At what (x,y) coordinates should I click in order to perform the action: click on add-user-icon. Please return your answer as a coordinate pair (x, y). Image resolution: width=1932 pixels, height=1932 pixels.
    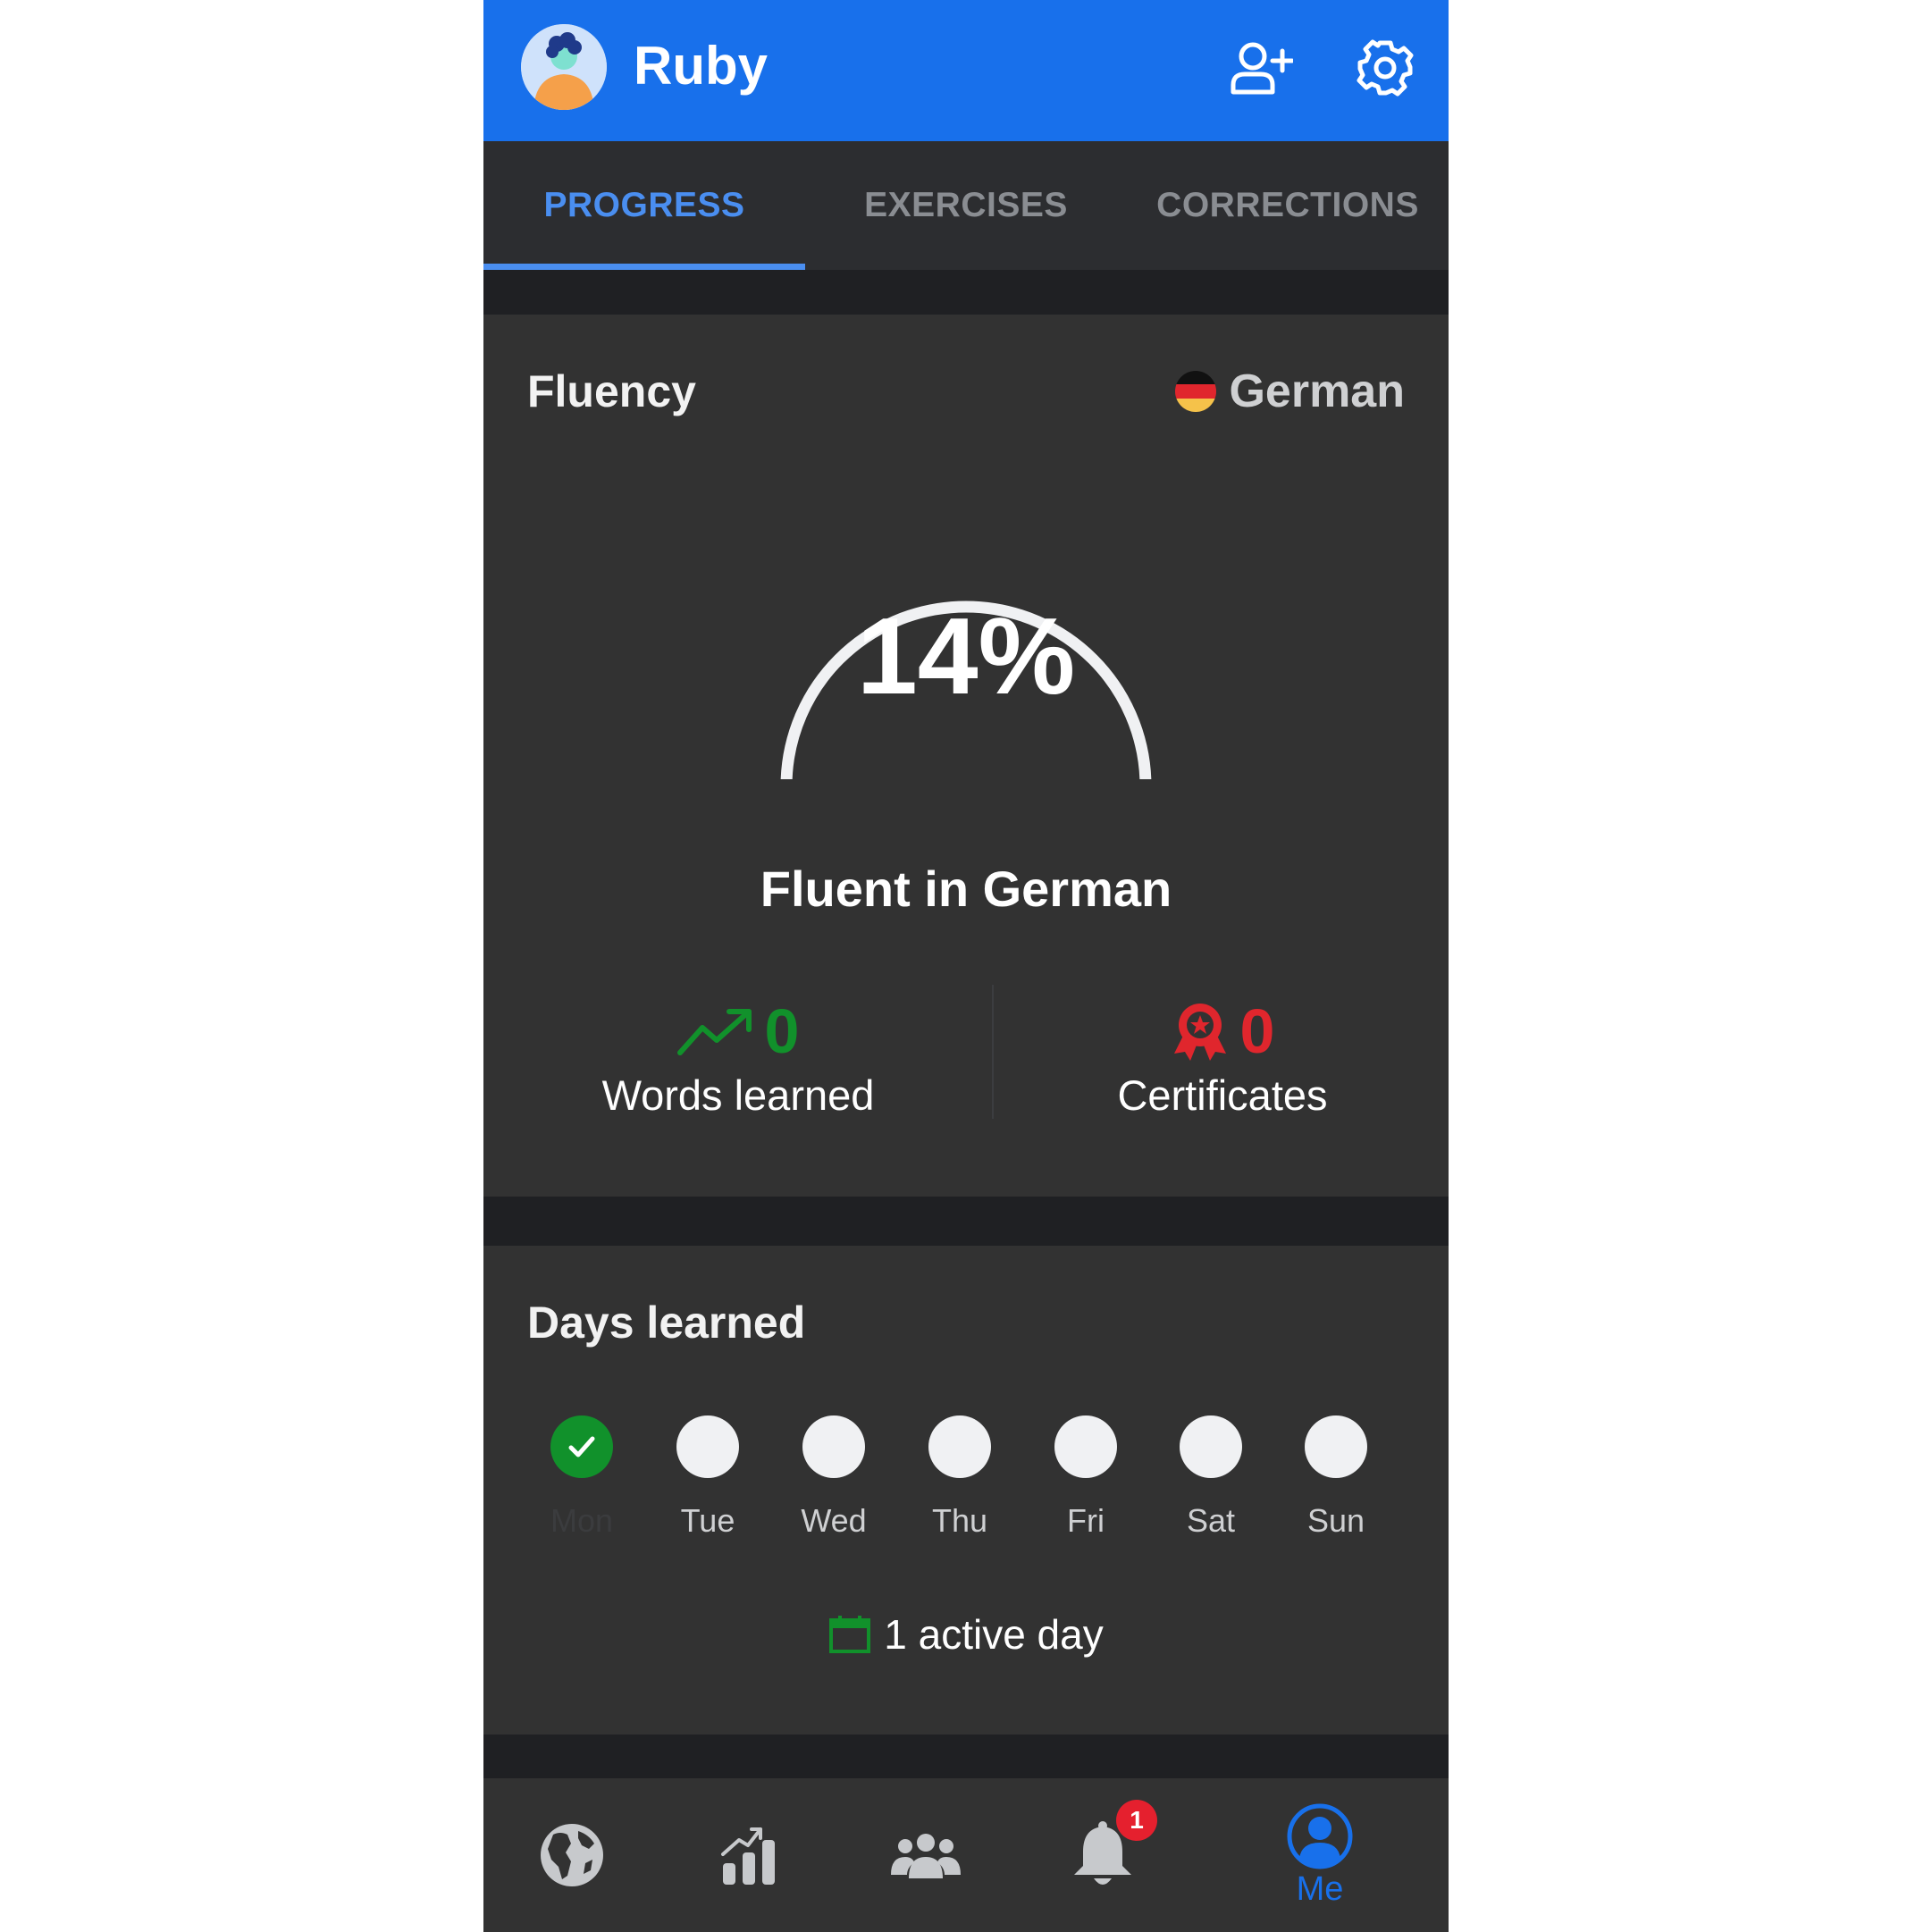
    Looking at the image, I should click on (1262, 68).